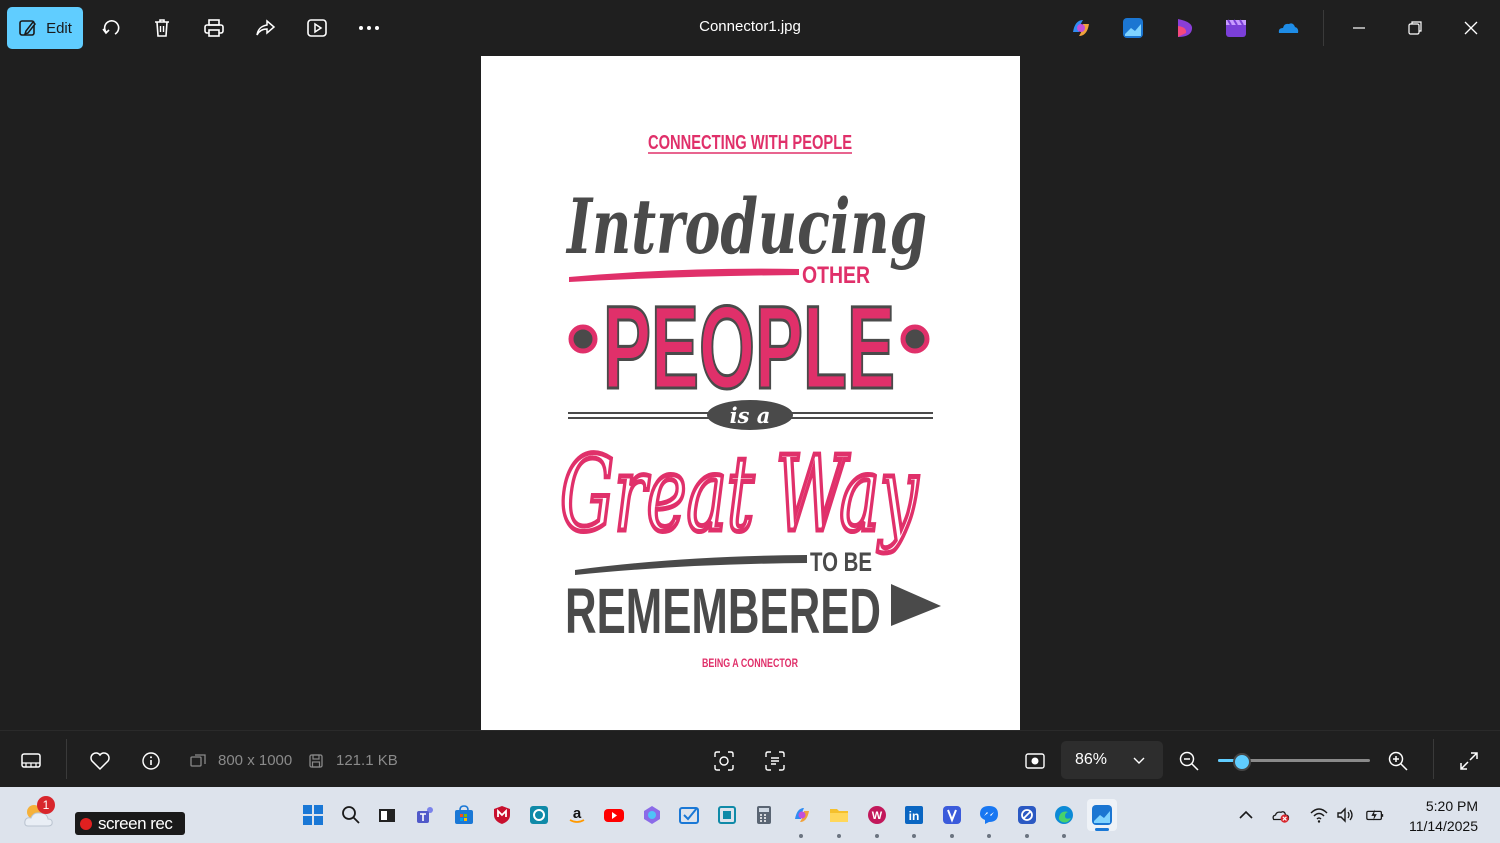 This screenshot has width=1500, height=843. What do you see at coordinates (1288, 28) in the screenshot?
I see `onedrive-icon` at bounding box center [1288, 28].